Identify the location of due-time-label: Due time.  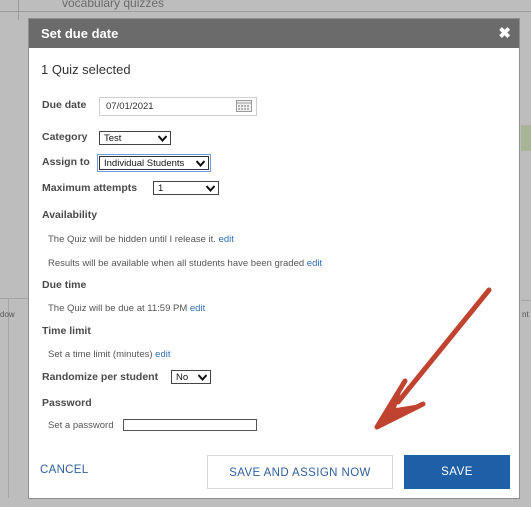
(64, 285).